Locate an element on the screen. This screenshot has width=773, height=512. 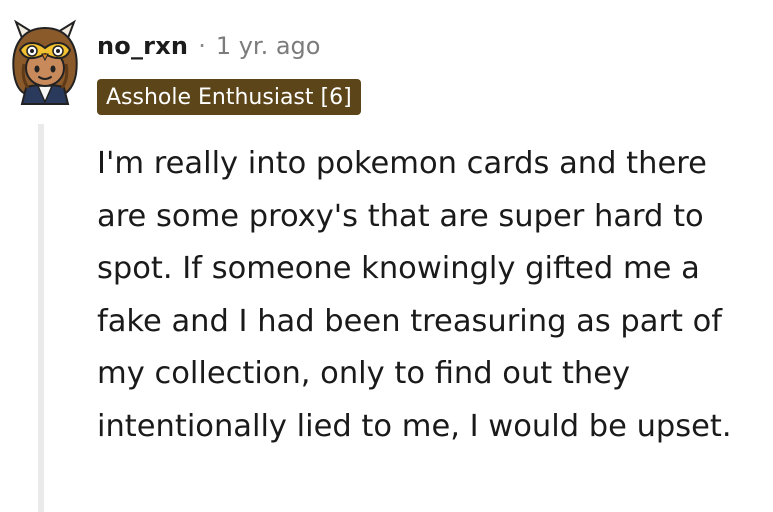
user-avatar is located at coordinates (45, 60).